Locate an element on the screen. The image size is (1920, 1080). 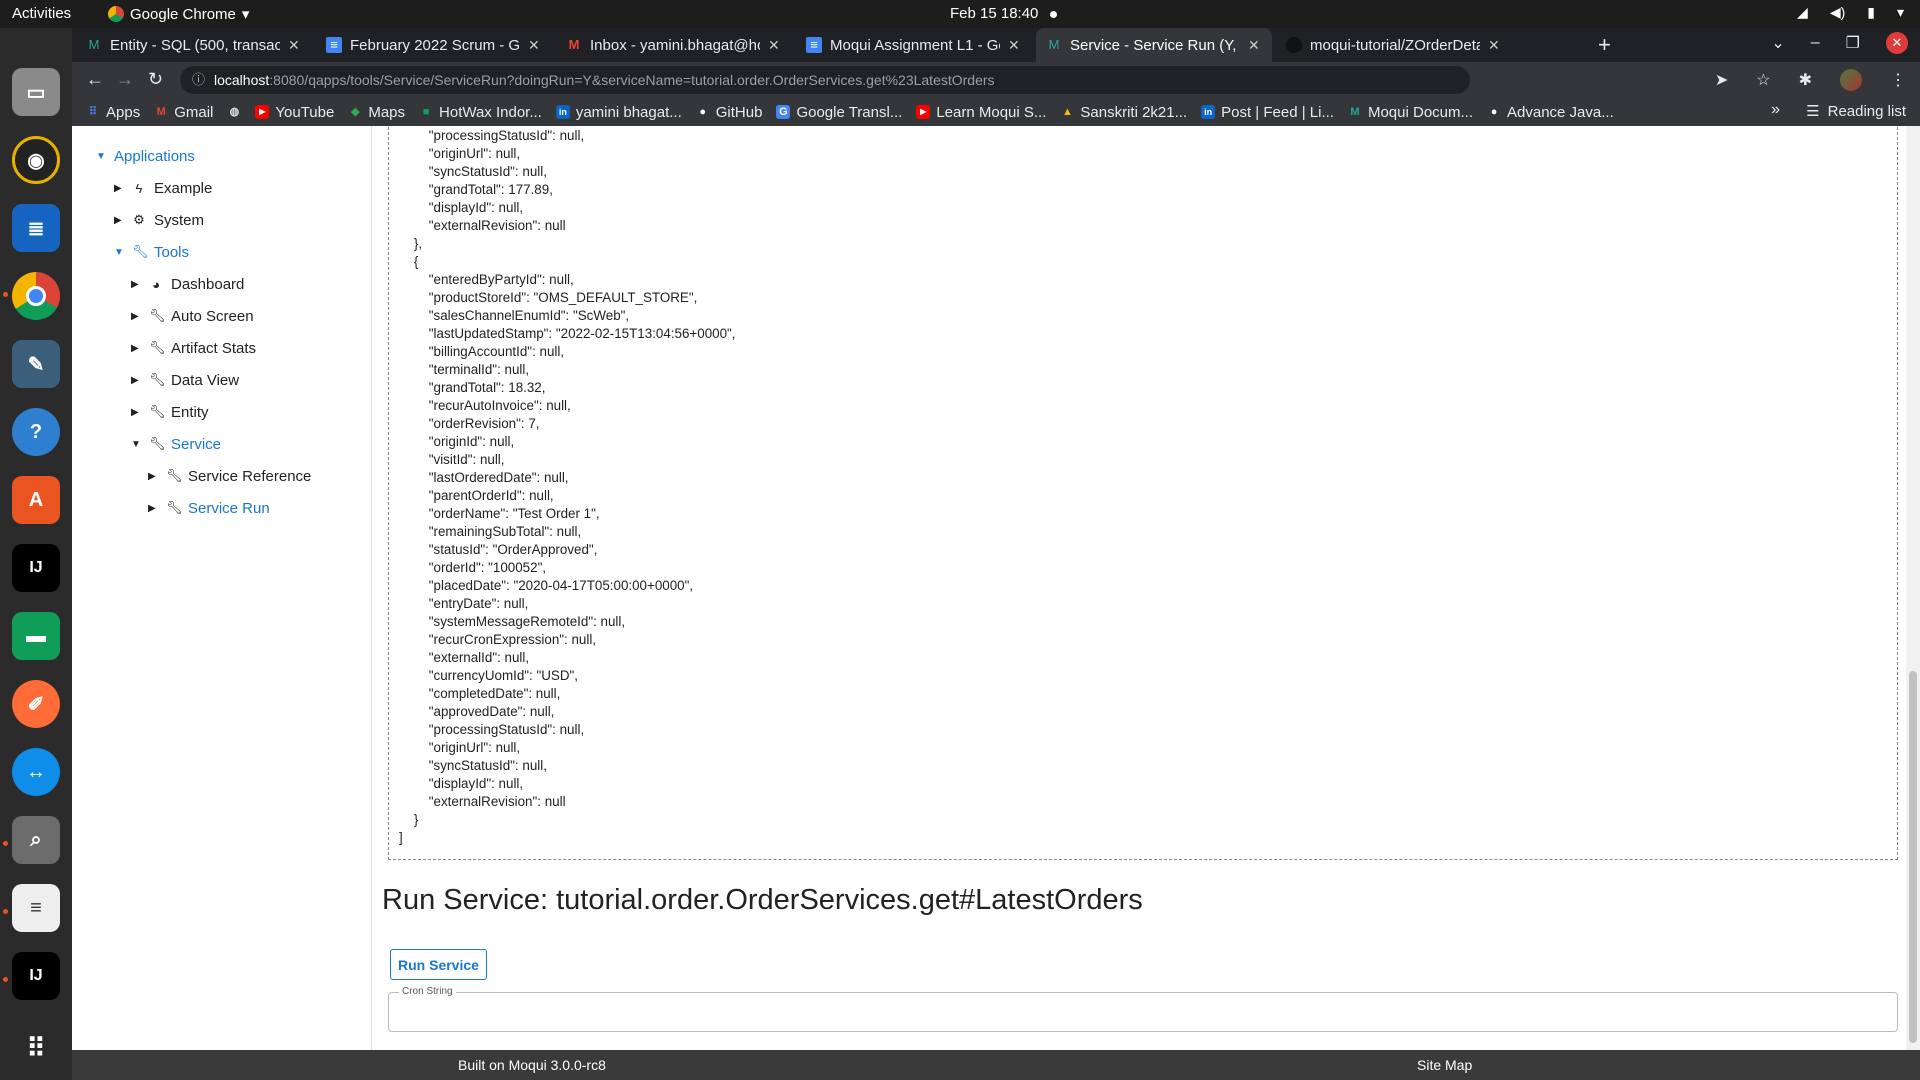
site-map-link: Site Map is located at coordinates (1444, 1065).